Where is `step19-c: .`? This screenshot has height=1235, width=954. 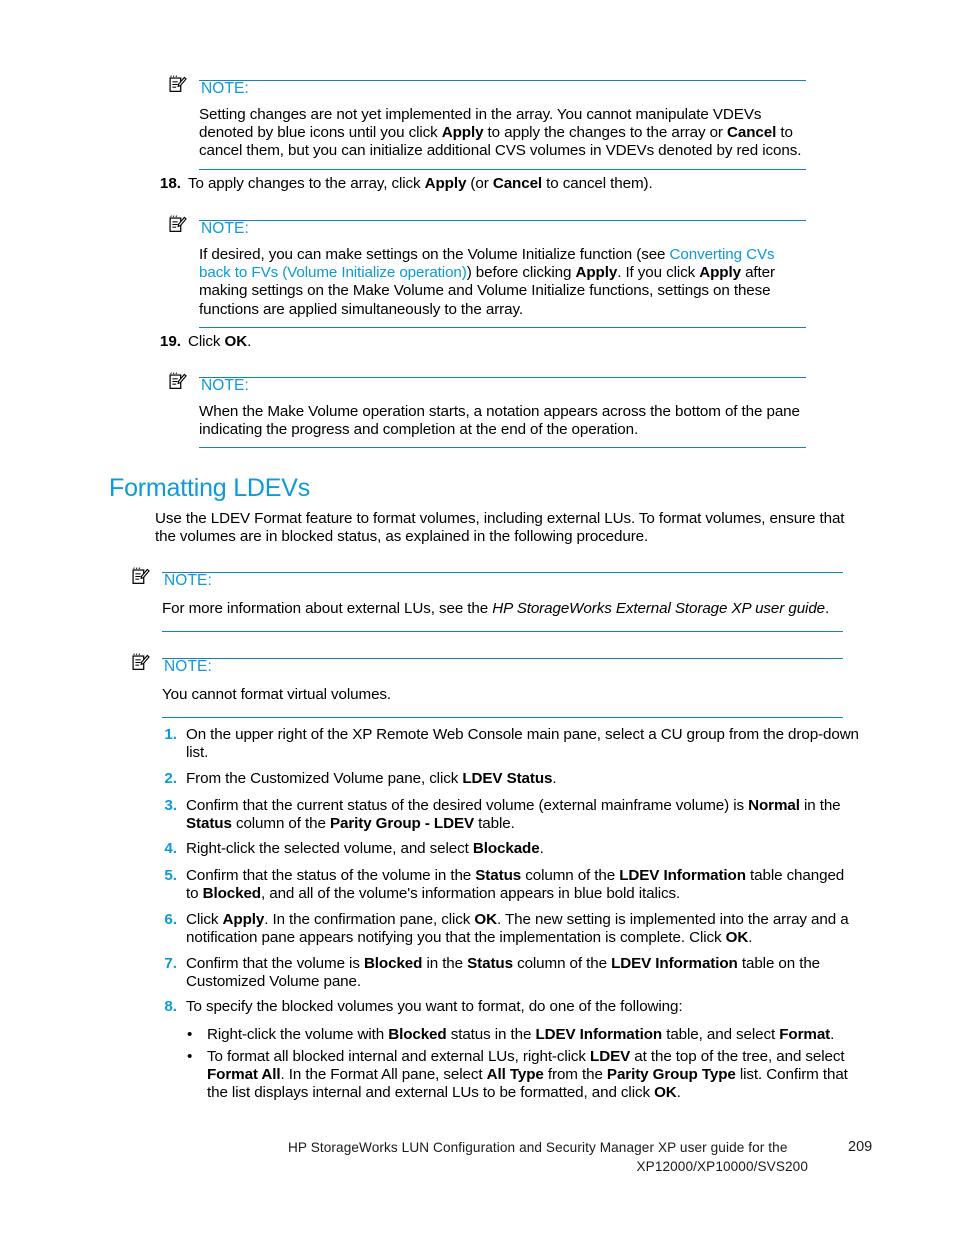
step19-c: . is located at coordinates (249, 341).